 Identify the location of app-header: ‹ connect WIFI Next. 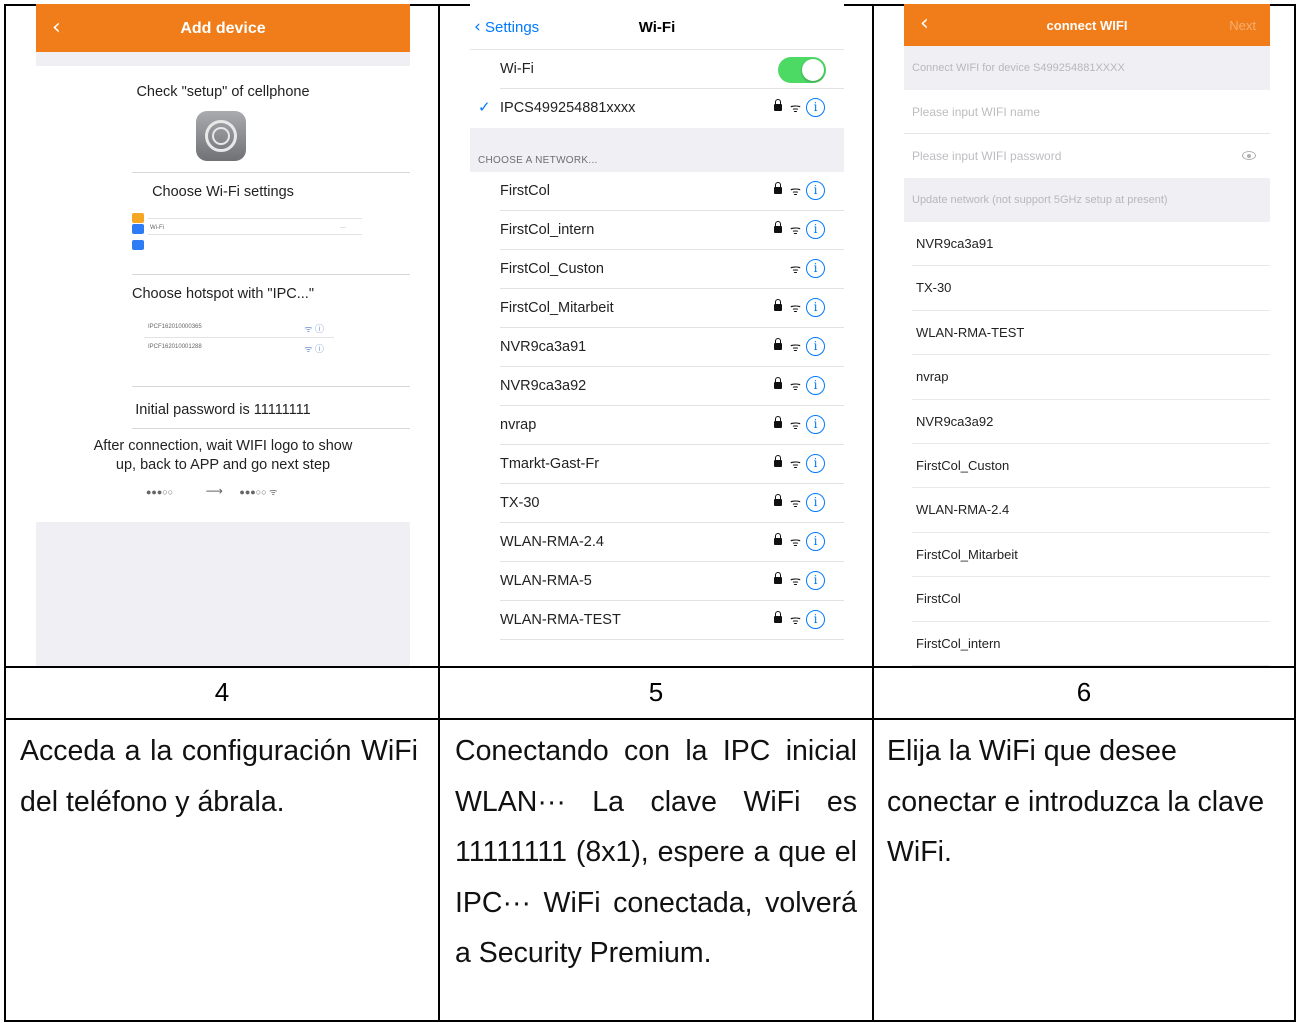
(1087, 25).